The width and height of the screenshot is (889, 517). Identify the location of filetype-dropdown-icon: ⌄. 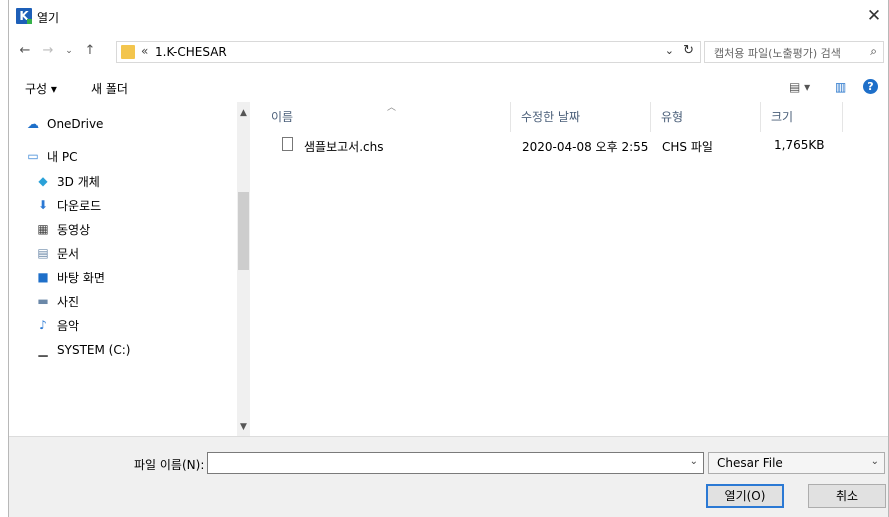
(875, 461).